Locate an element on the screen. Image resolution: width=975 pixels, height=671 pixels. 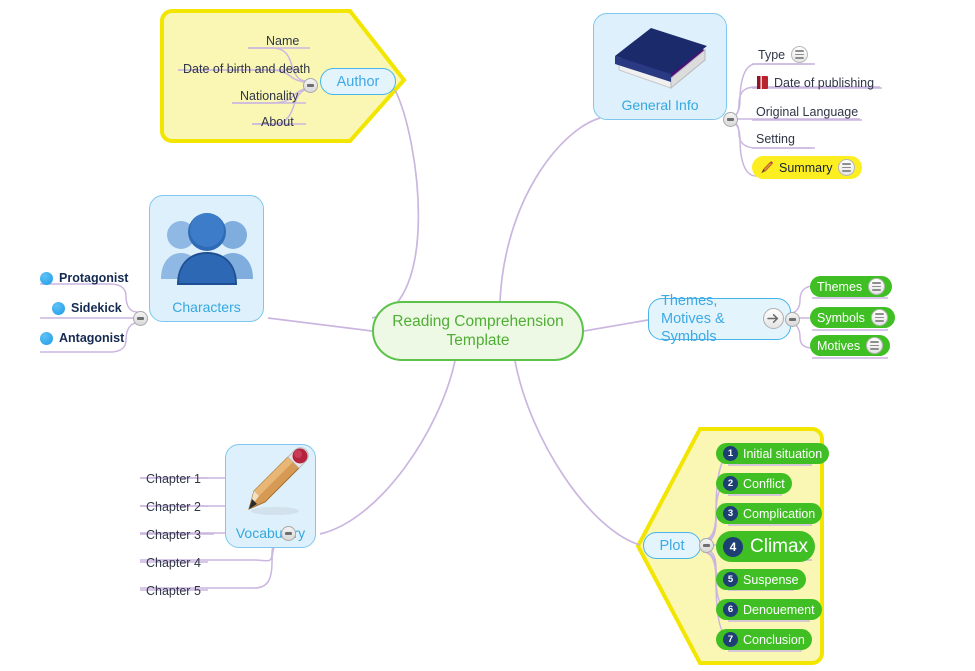
leaf-type: Type is located at coordinates (783, 54).